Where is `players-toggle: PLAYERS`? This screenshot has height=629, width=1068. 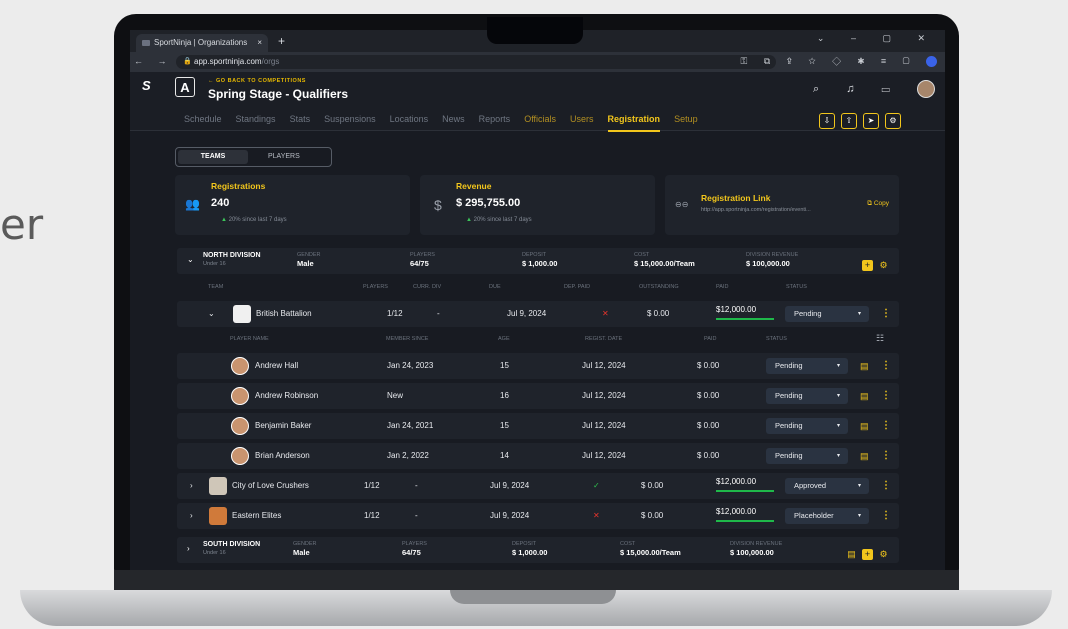
players-toggle: PLAYERS is located at coordinates (284, 157).